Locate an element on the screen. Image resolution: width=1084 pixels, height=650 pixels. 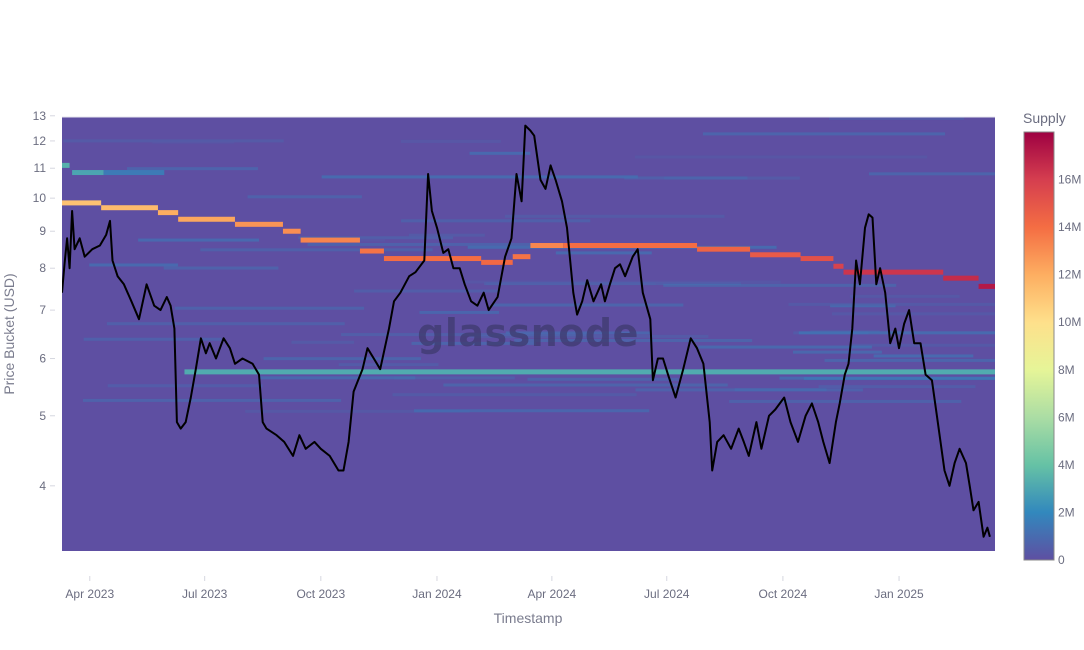
y-tick-label: 7 is located at coordinates (42, 310).